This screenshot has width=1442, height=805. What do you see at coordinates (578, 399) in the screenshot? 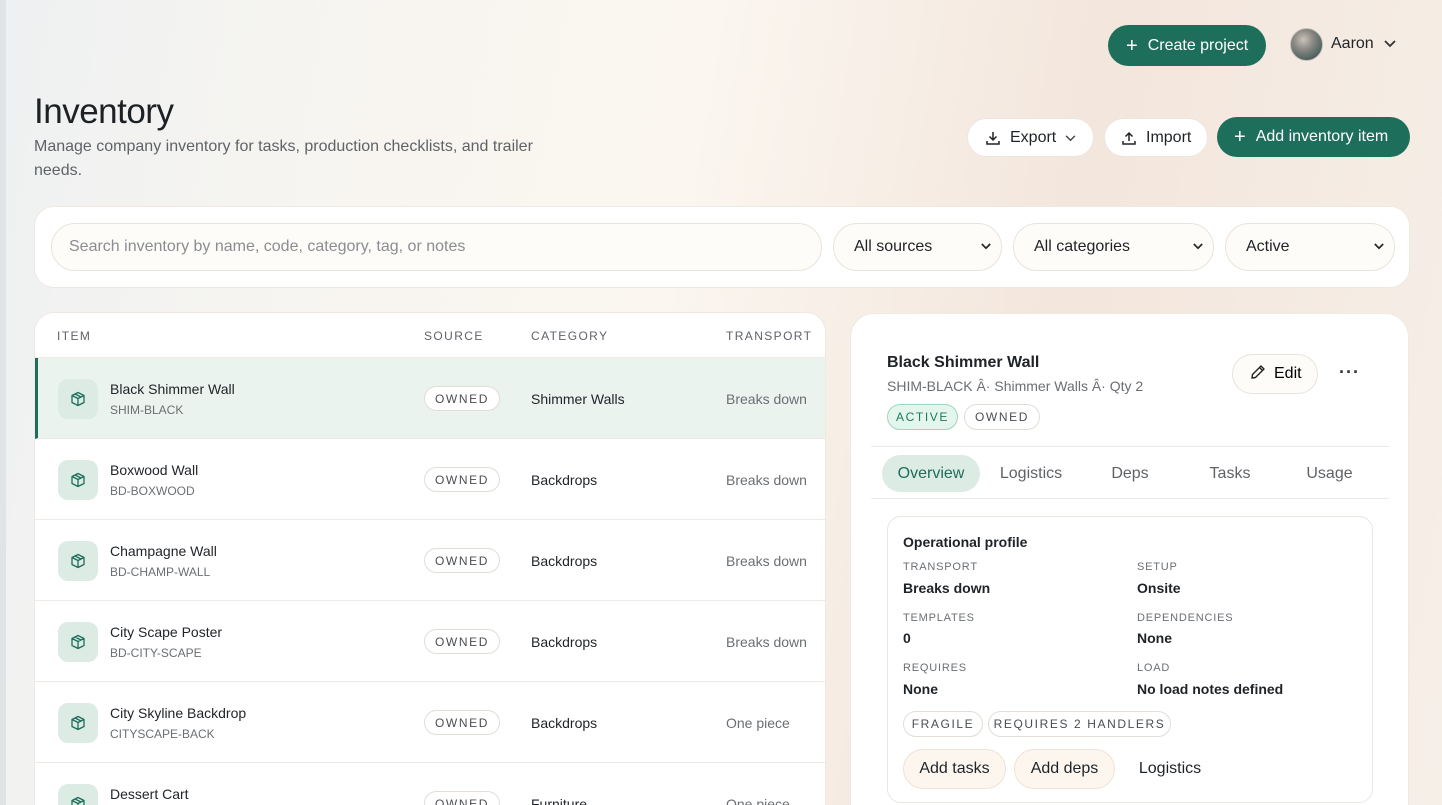
I see `item-category: Shimmer Walls` at bounding box center [578, 399].